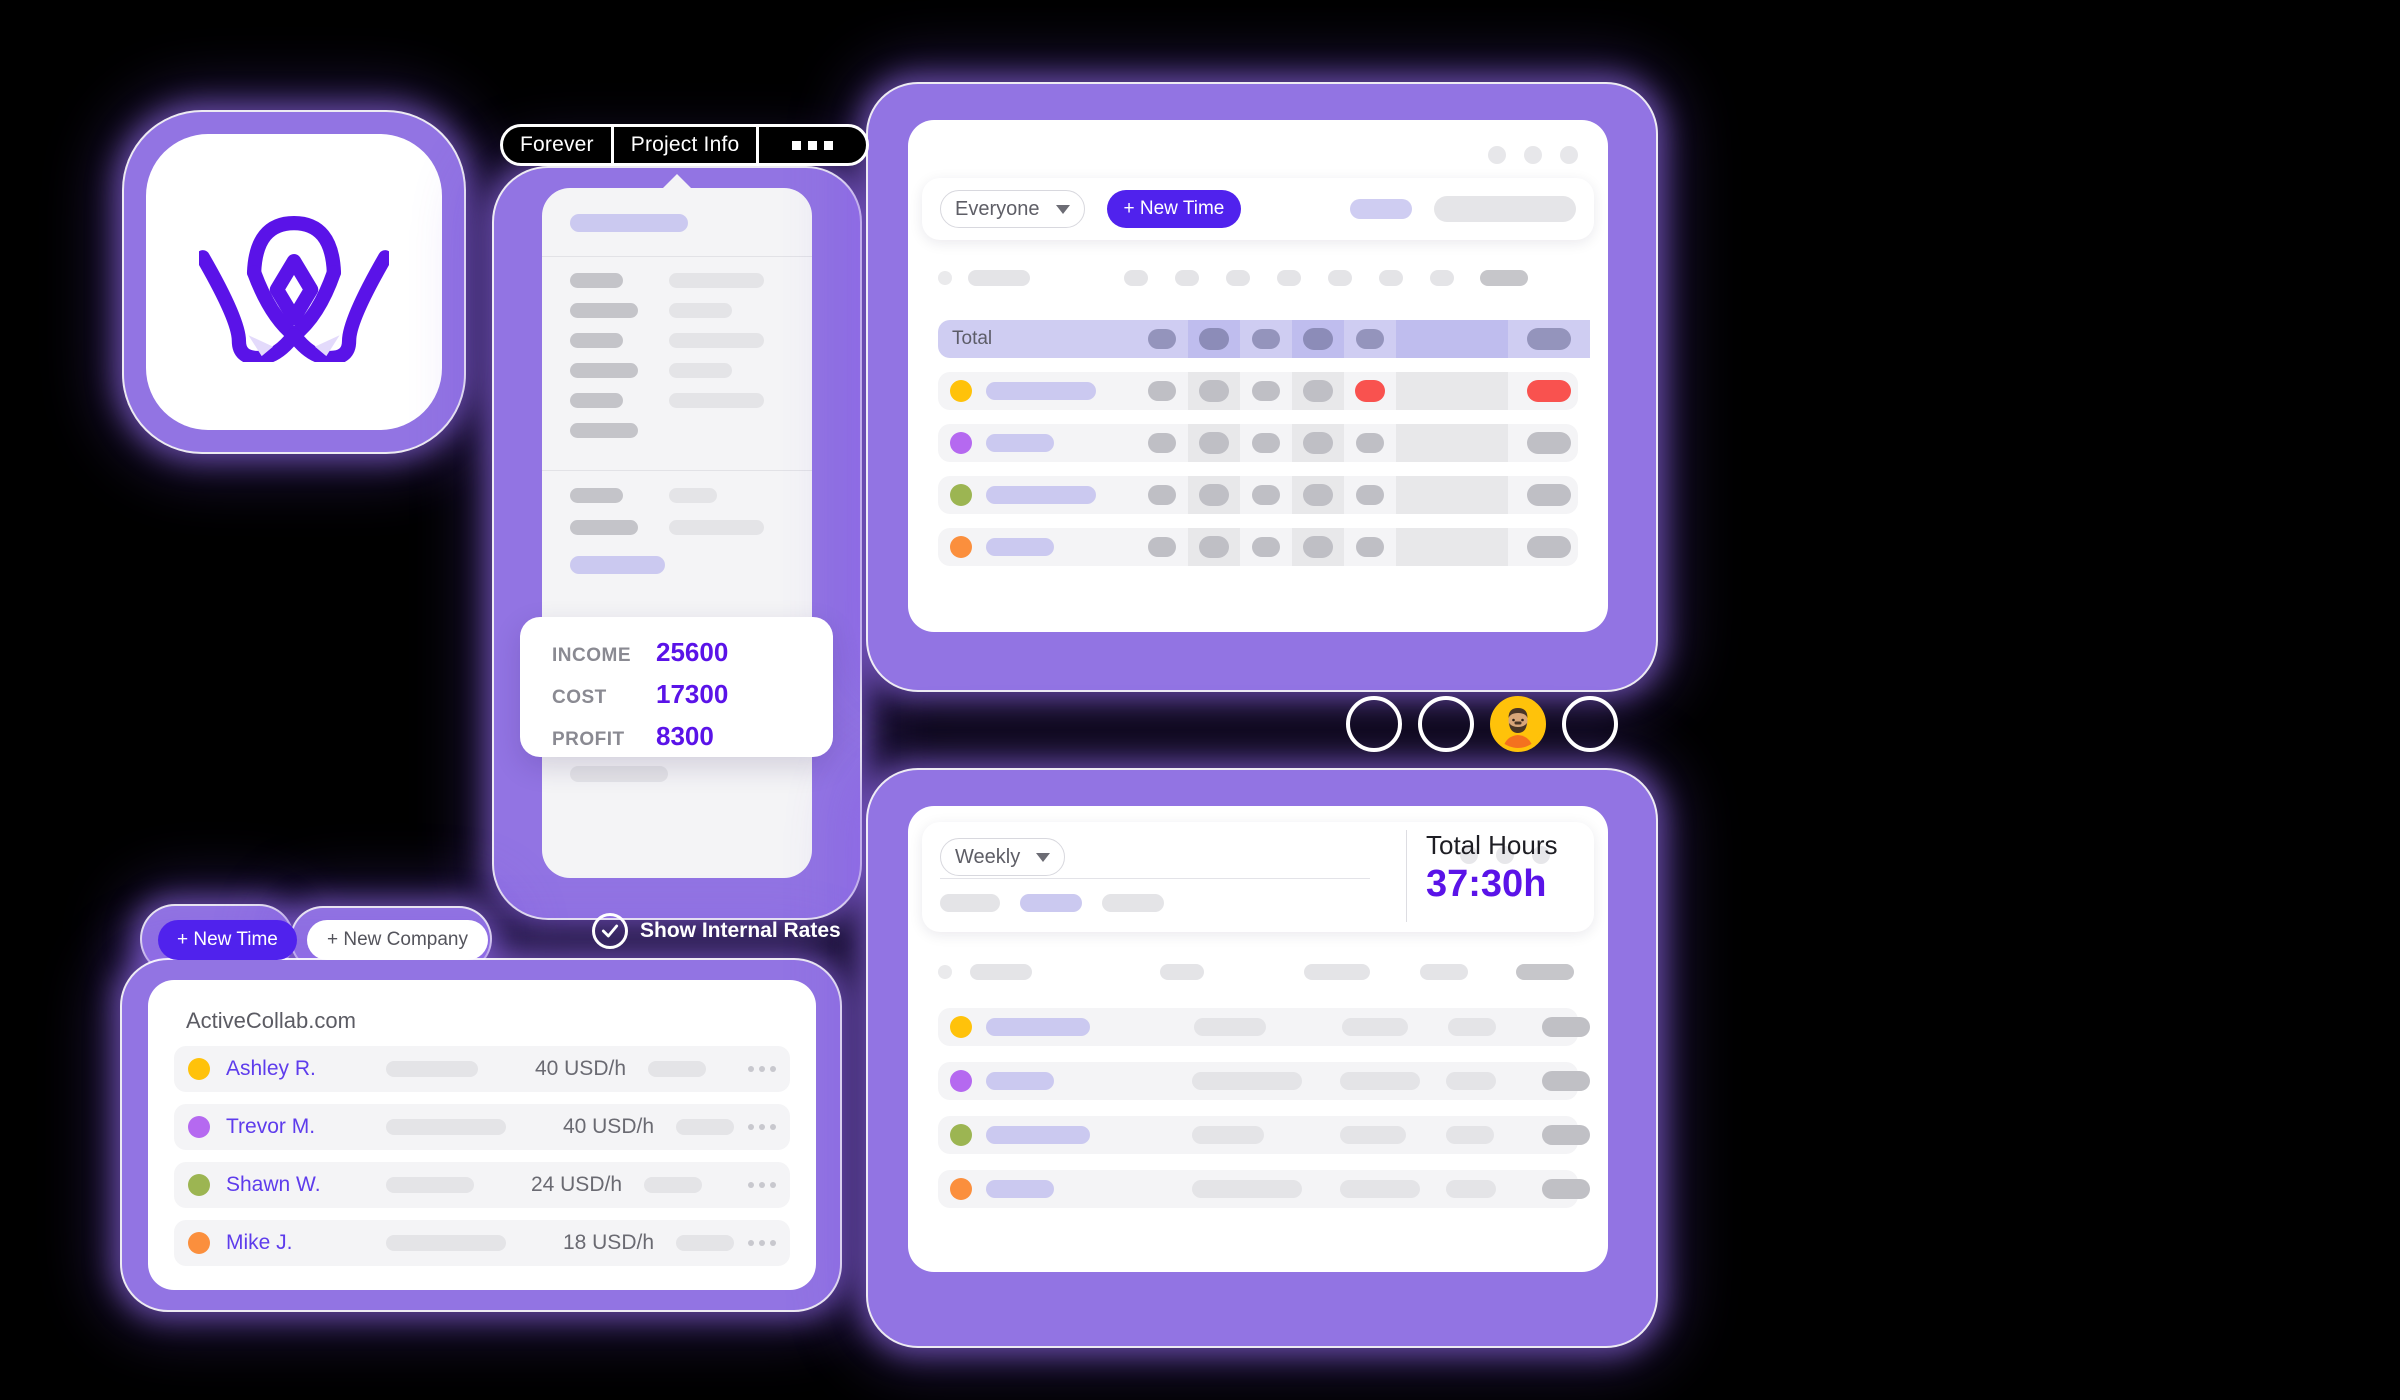  What do you see at coordinates (199, 1243) in the screenshot?
I see `person-color-dot` at bounding box center [199, 1243].